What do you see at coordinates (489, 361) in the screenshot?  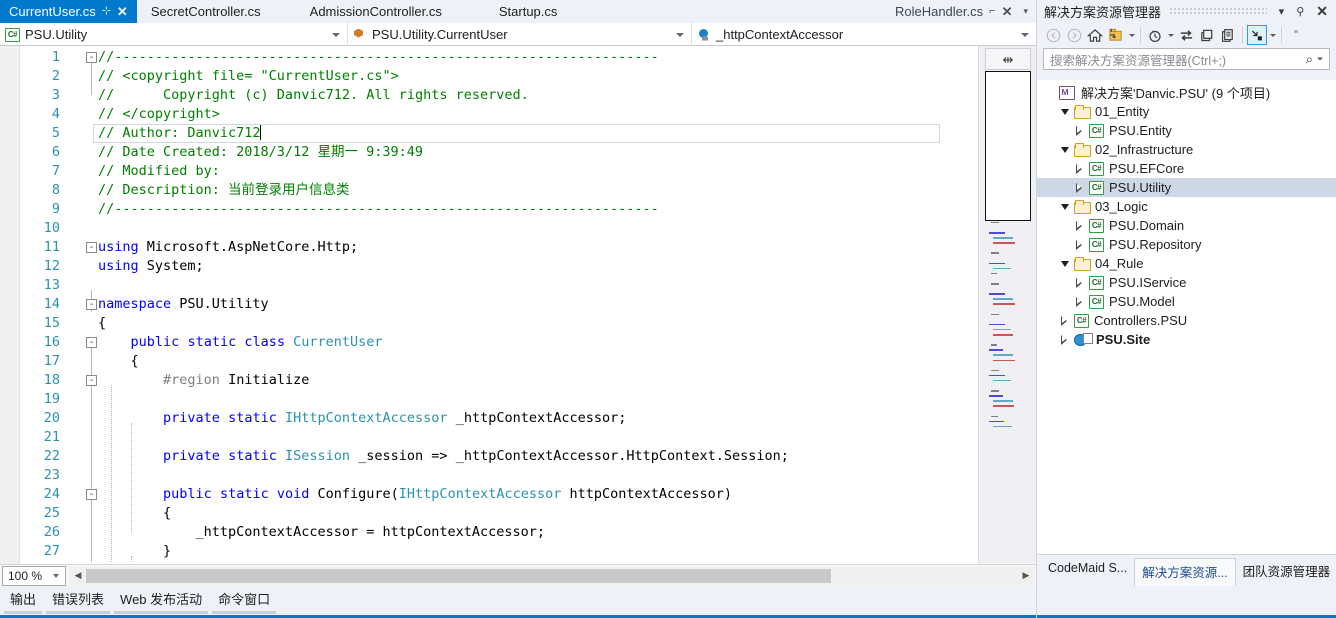 I see `code-line: 17 {` at bounding box center [489, 361].